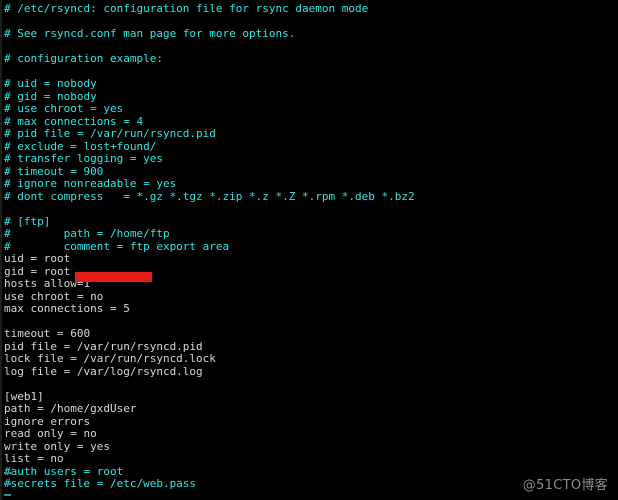 The image size is (618, 500). What do you see at coordinates (110, 358) in the screenshot?
I see `config-line: lock file = /var/run/rsyncd.lock` at bounding box center [110, 358].